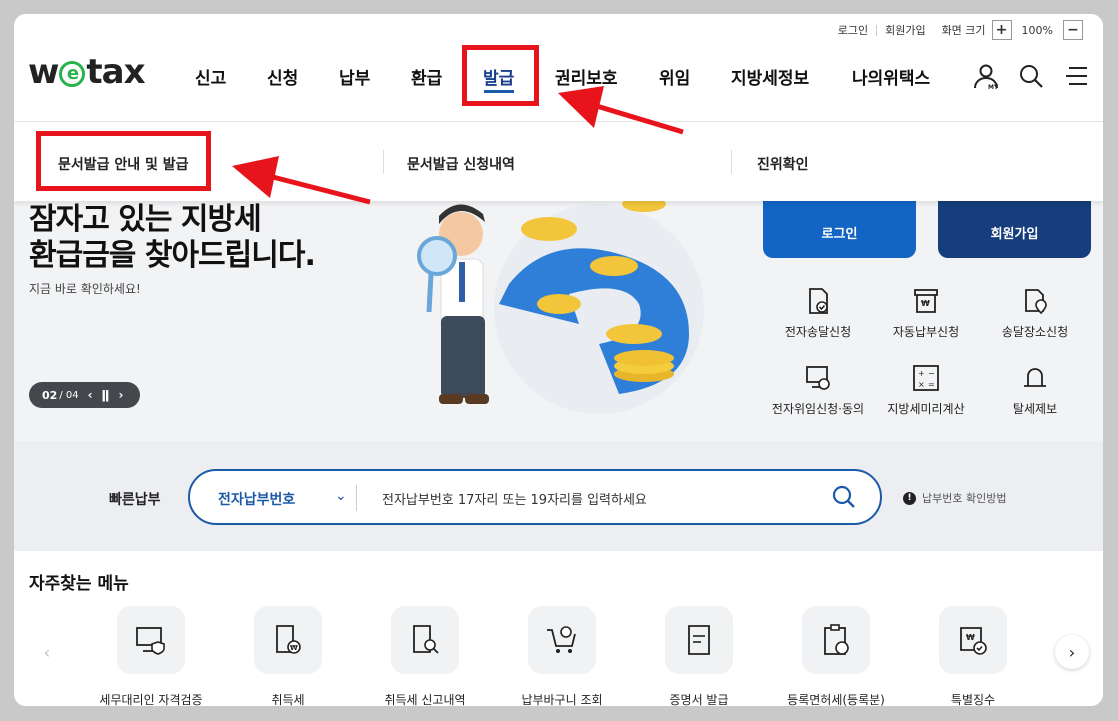 This screenshot has width=1118, height=721. I want to click on hero-pager: 02 / 04 ‹ ǁ ›, so click(84, 395).